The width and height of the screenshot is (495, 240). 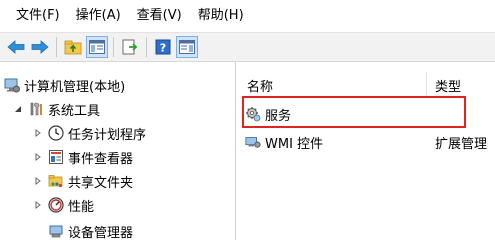 I want to click on export-list-icon, so click(x=130, y=47).